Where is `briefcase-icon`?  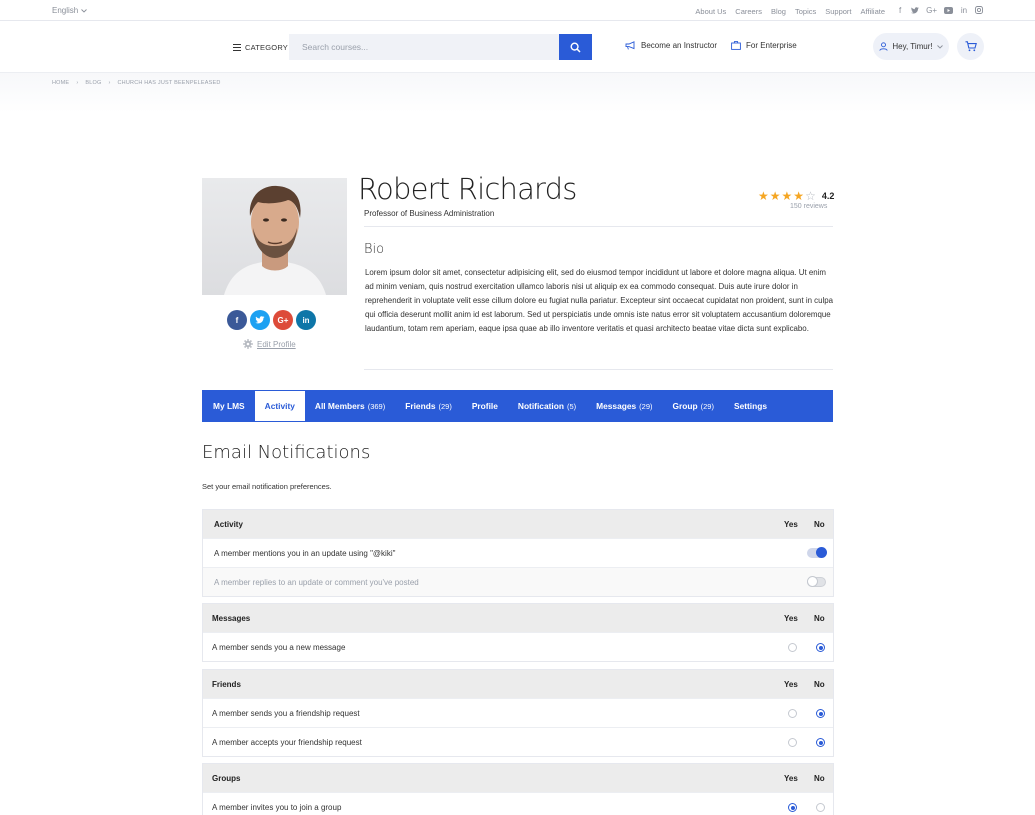 briefcase-icon is located at coordinates (736, 45).